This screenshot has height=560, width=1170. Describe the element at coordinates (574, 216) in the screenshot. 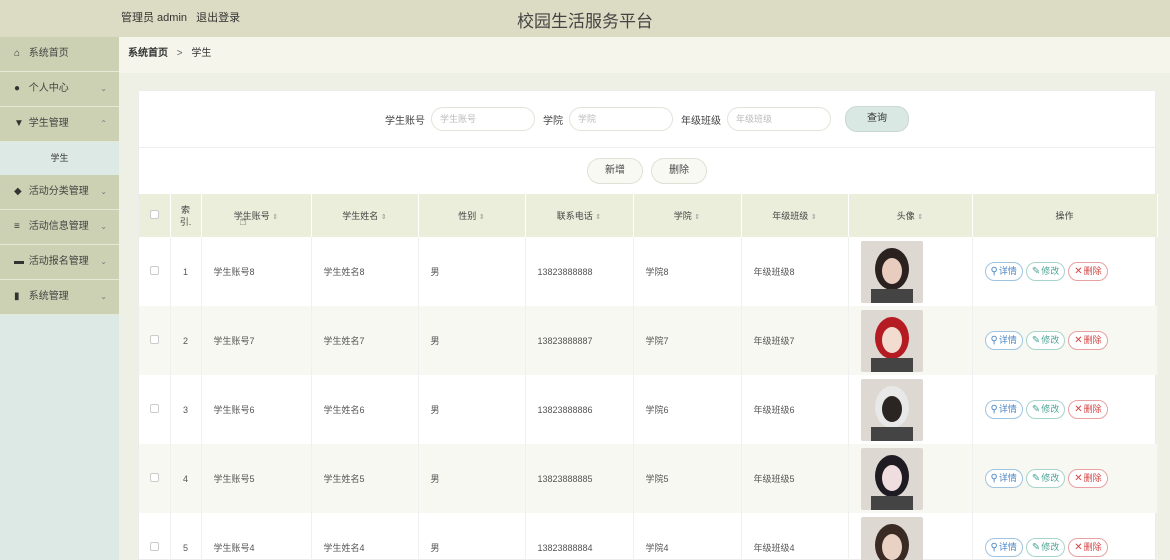

I see `header-phone-label: 联系电话` at that location.